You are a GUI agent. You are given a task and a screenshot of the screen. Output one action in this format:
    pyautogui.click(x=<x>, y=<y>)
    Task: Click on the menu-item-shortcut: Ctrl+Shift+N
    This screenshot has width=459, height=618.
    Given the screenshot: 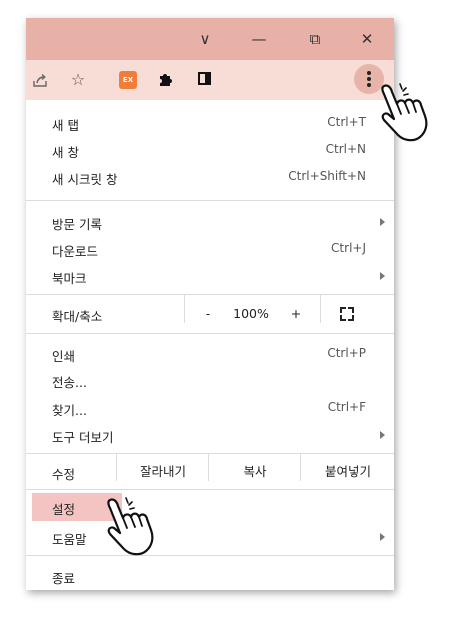 What is the action you would take?
    pyautogui.click(x=327, y=176)
    